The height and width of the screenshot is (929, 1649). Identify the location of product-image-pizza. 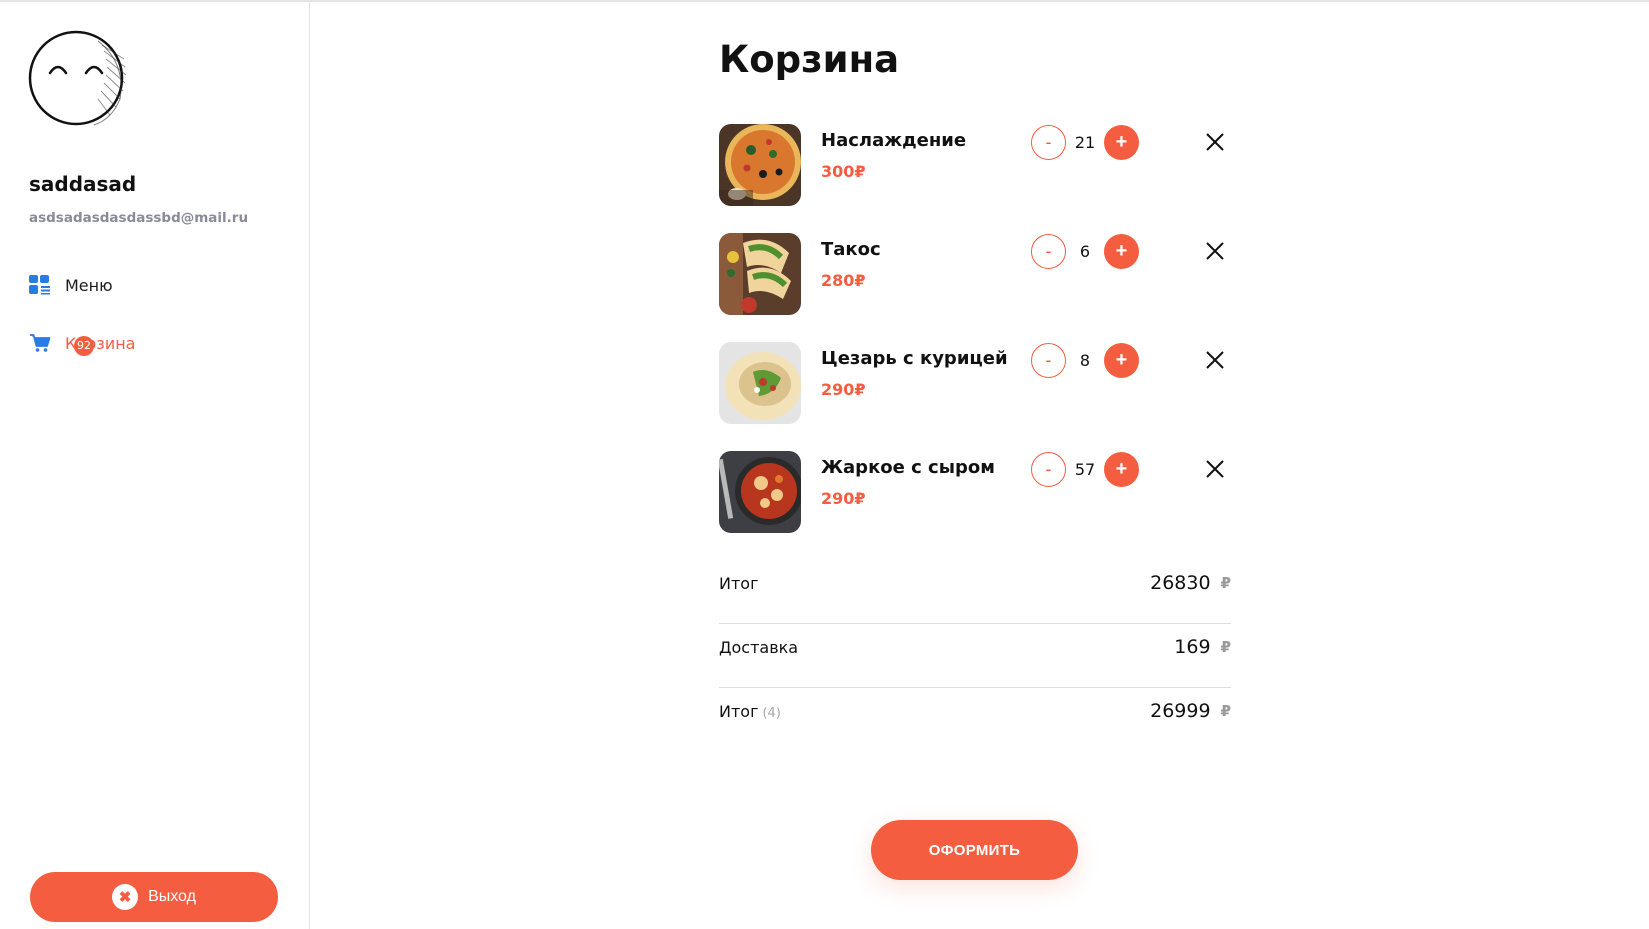
(760, 165).